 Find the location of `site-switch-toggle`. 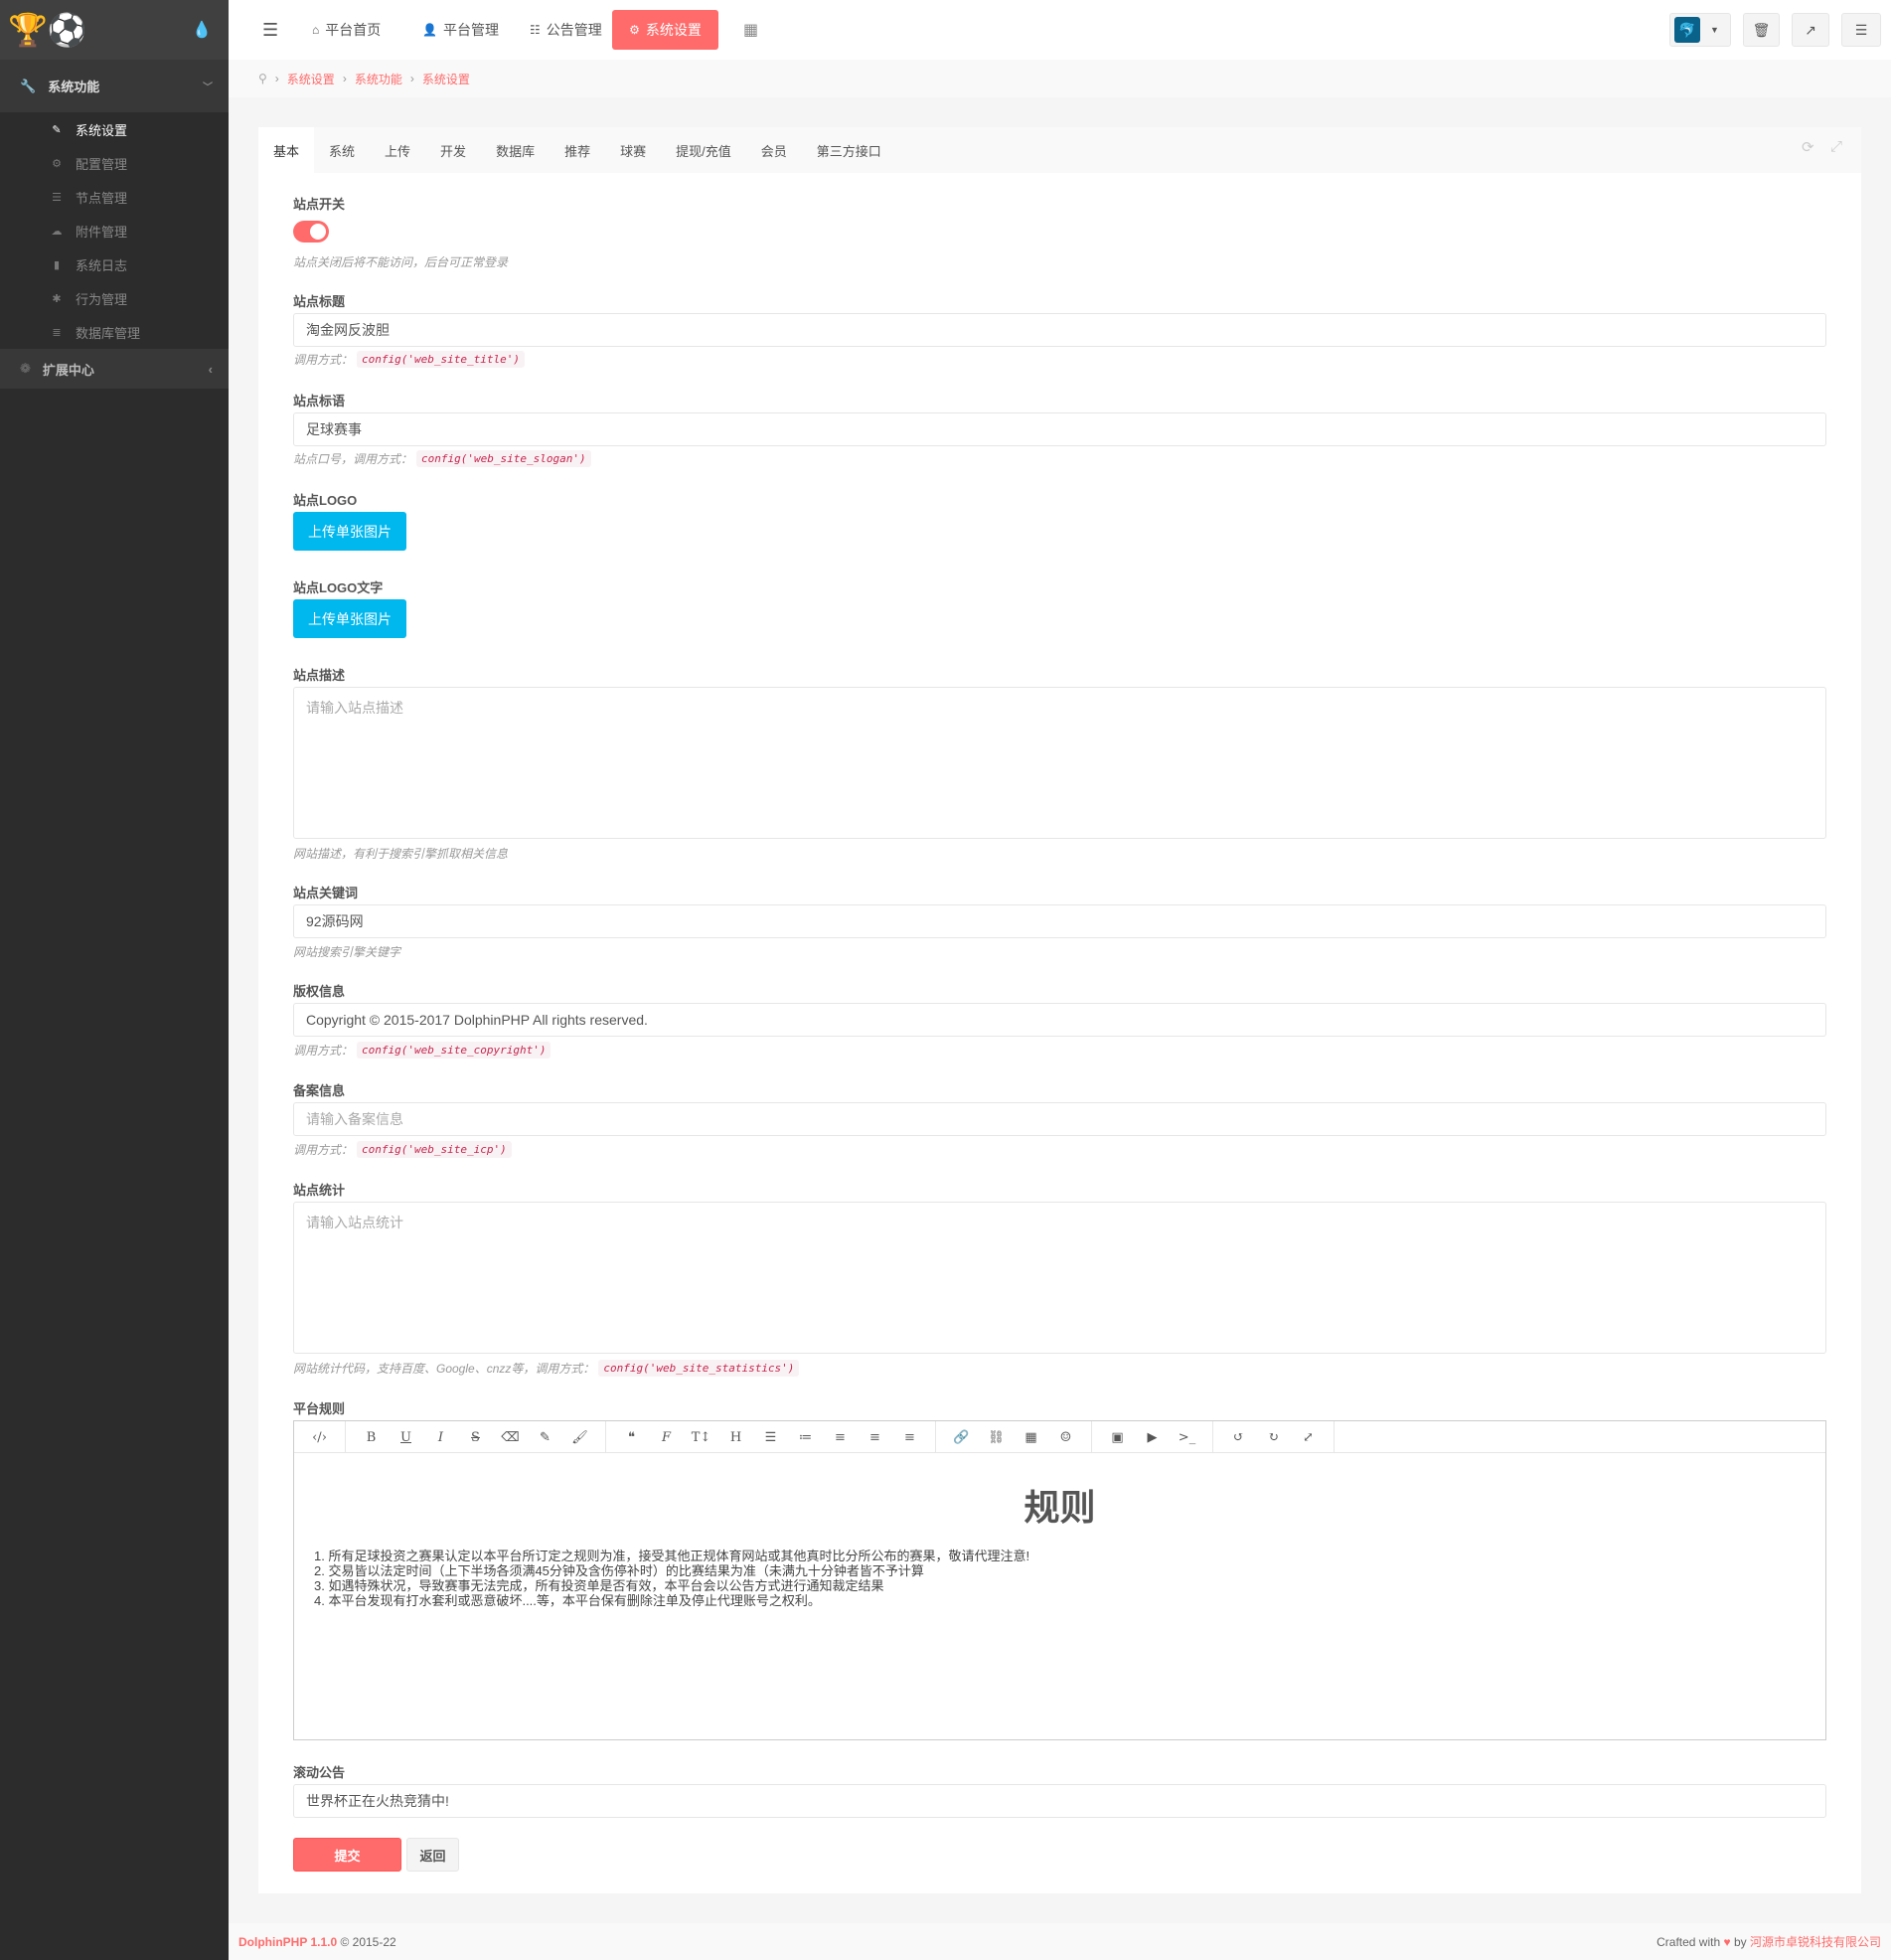

site-switch-toggle is located at coordinates (311, 232).